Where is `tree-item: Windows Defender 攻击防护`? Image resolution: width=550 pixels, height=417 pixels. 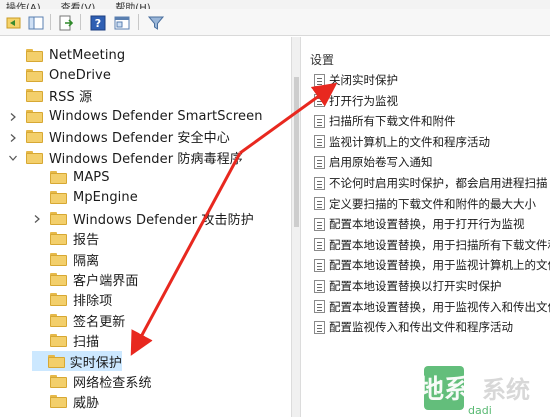
tree-item: Windows Defender 攻击防护 is located at coordinates (143, 218).